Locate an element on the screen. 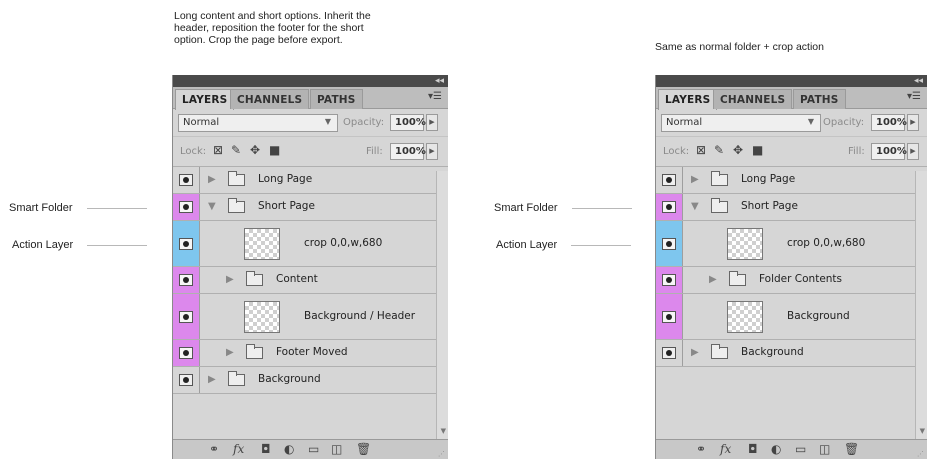  layer-group-row: ▶ Folder Contents is located at coordinates (791, 280).